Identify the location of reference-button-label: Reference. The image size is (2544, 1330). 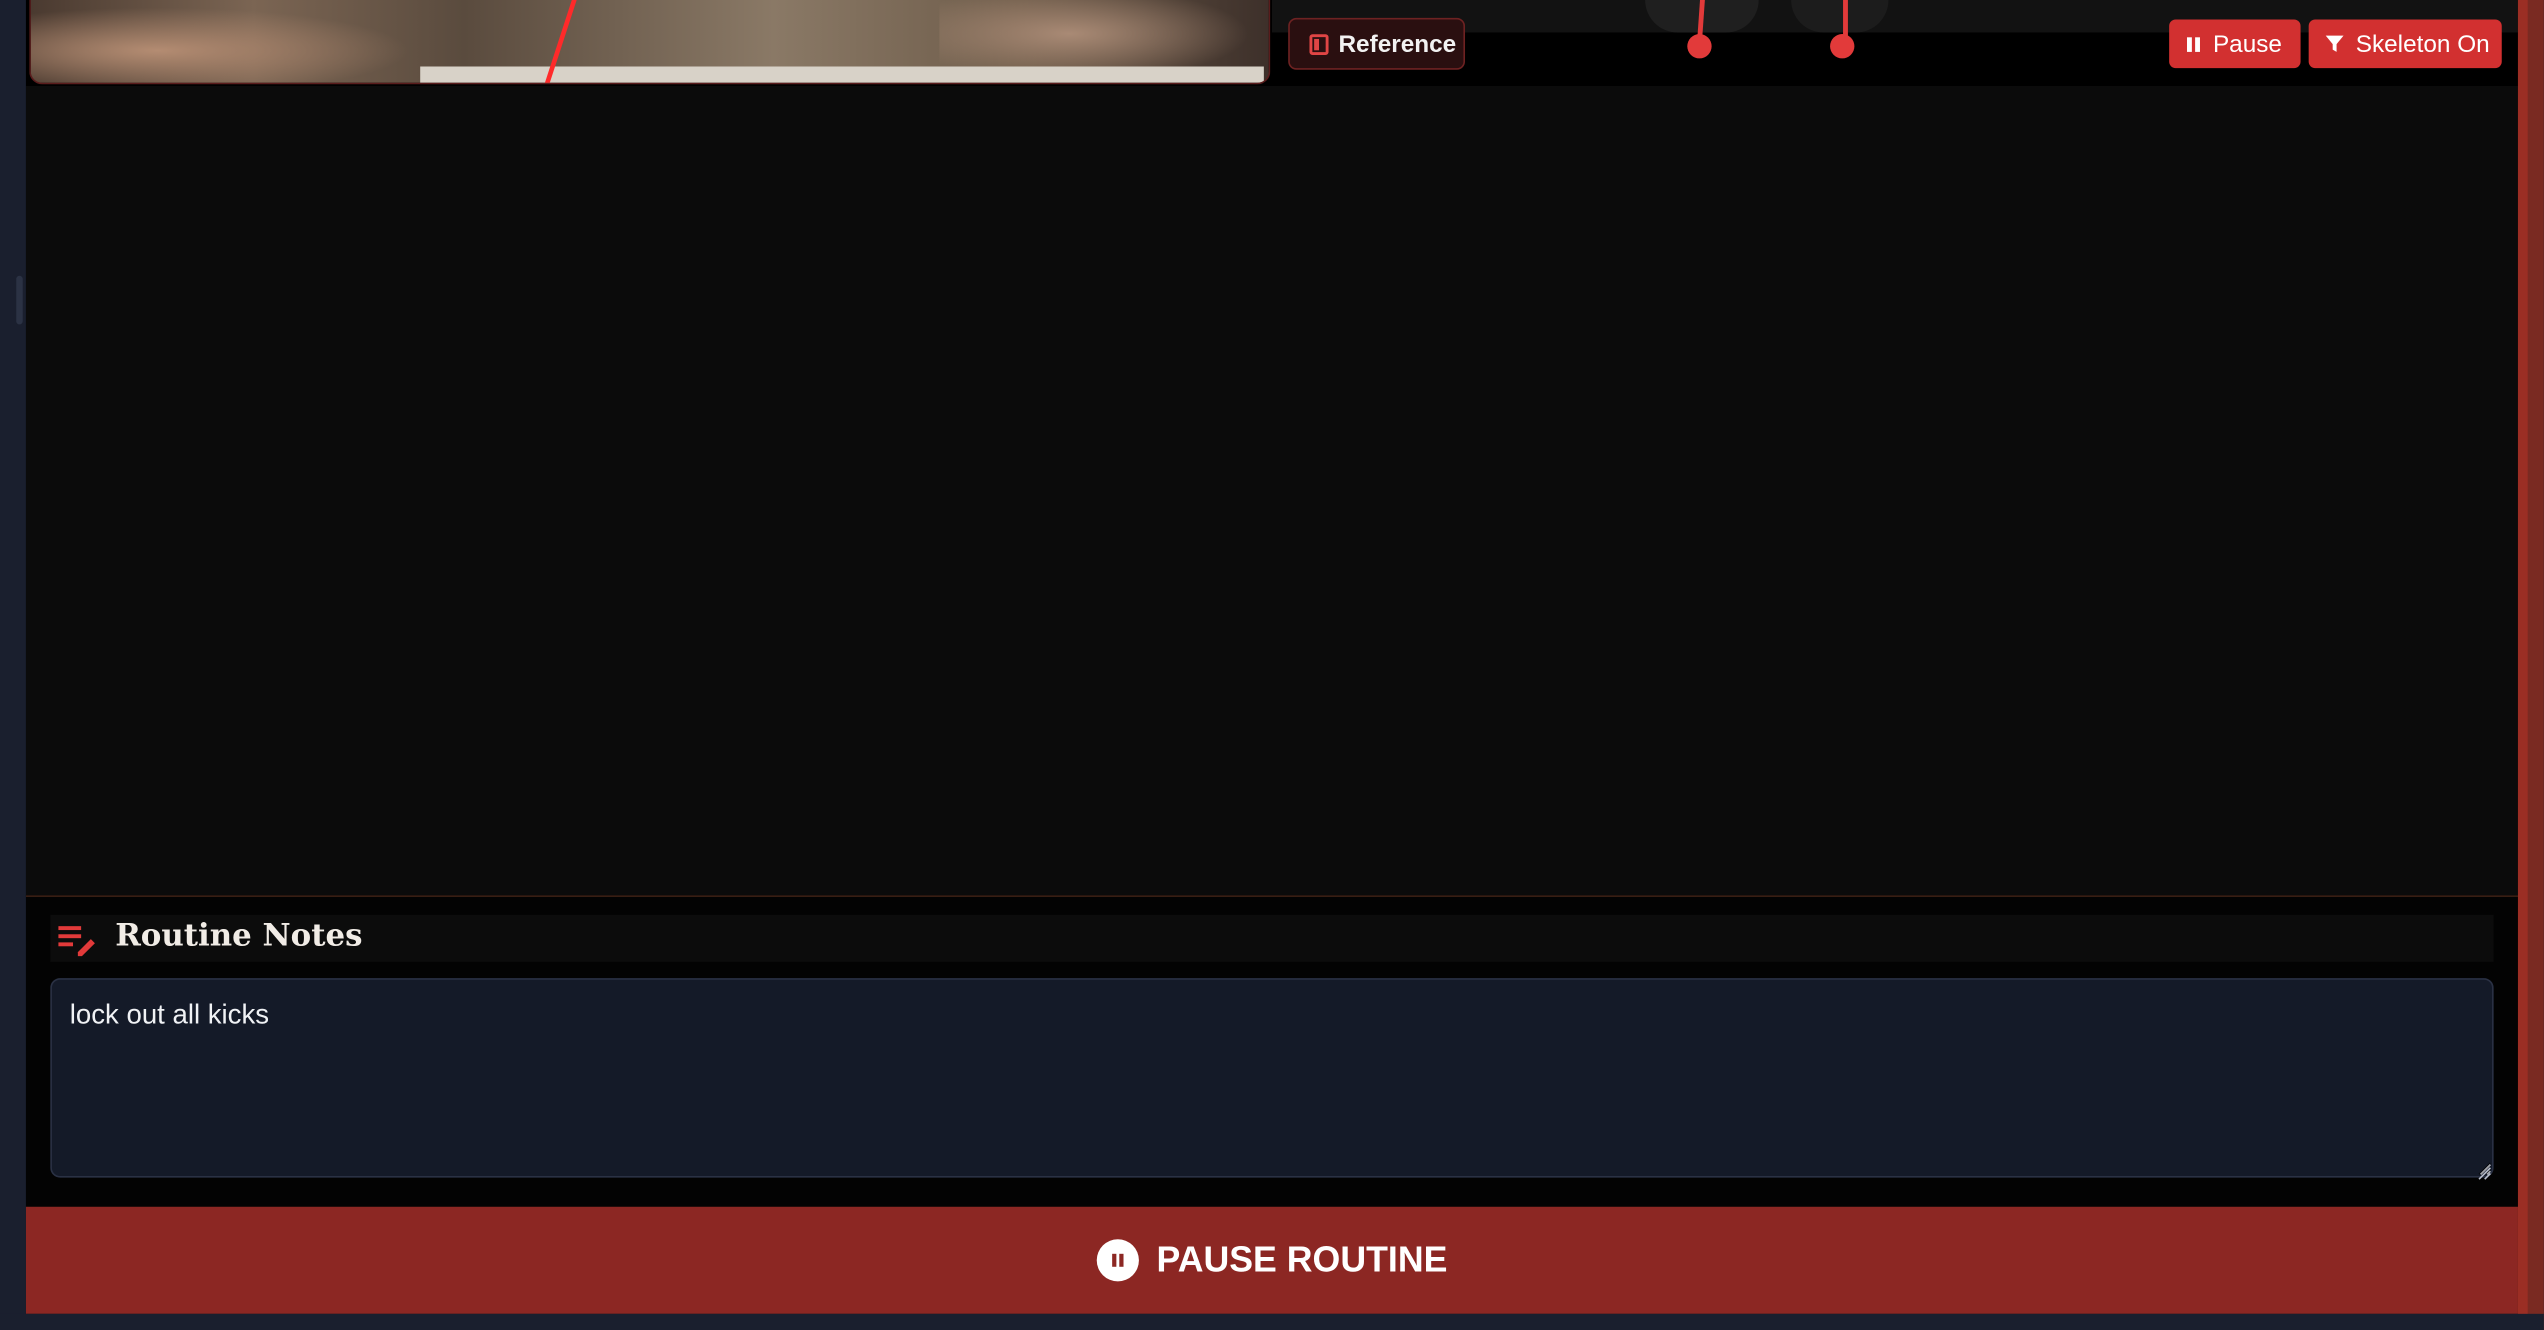
(1397, 44).